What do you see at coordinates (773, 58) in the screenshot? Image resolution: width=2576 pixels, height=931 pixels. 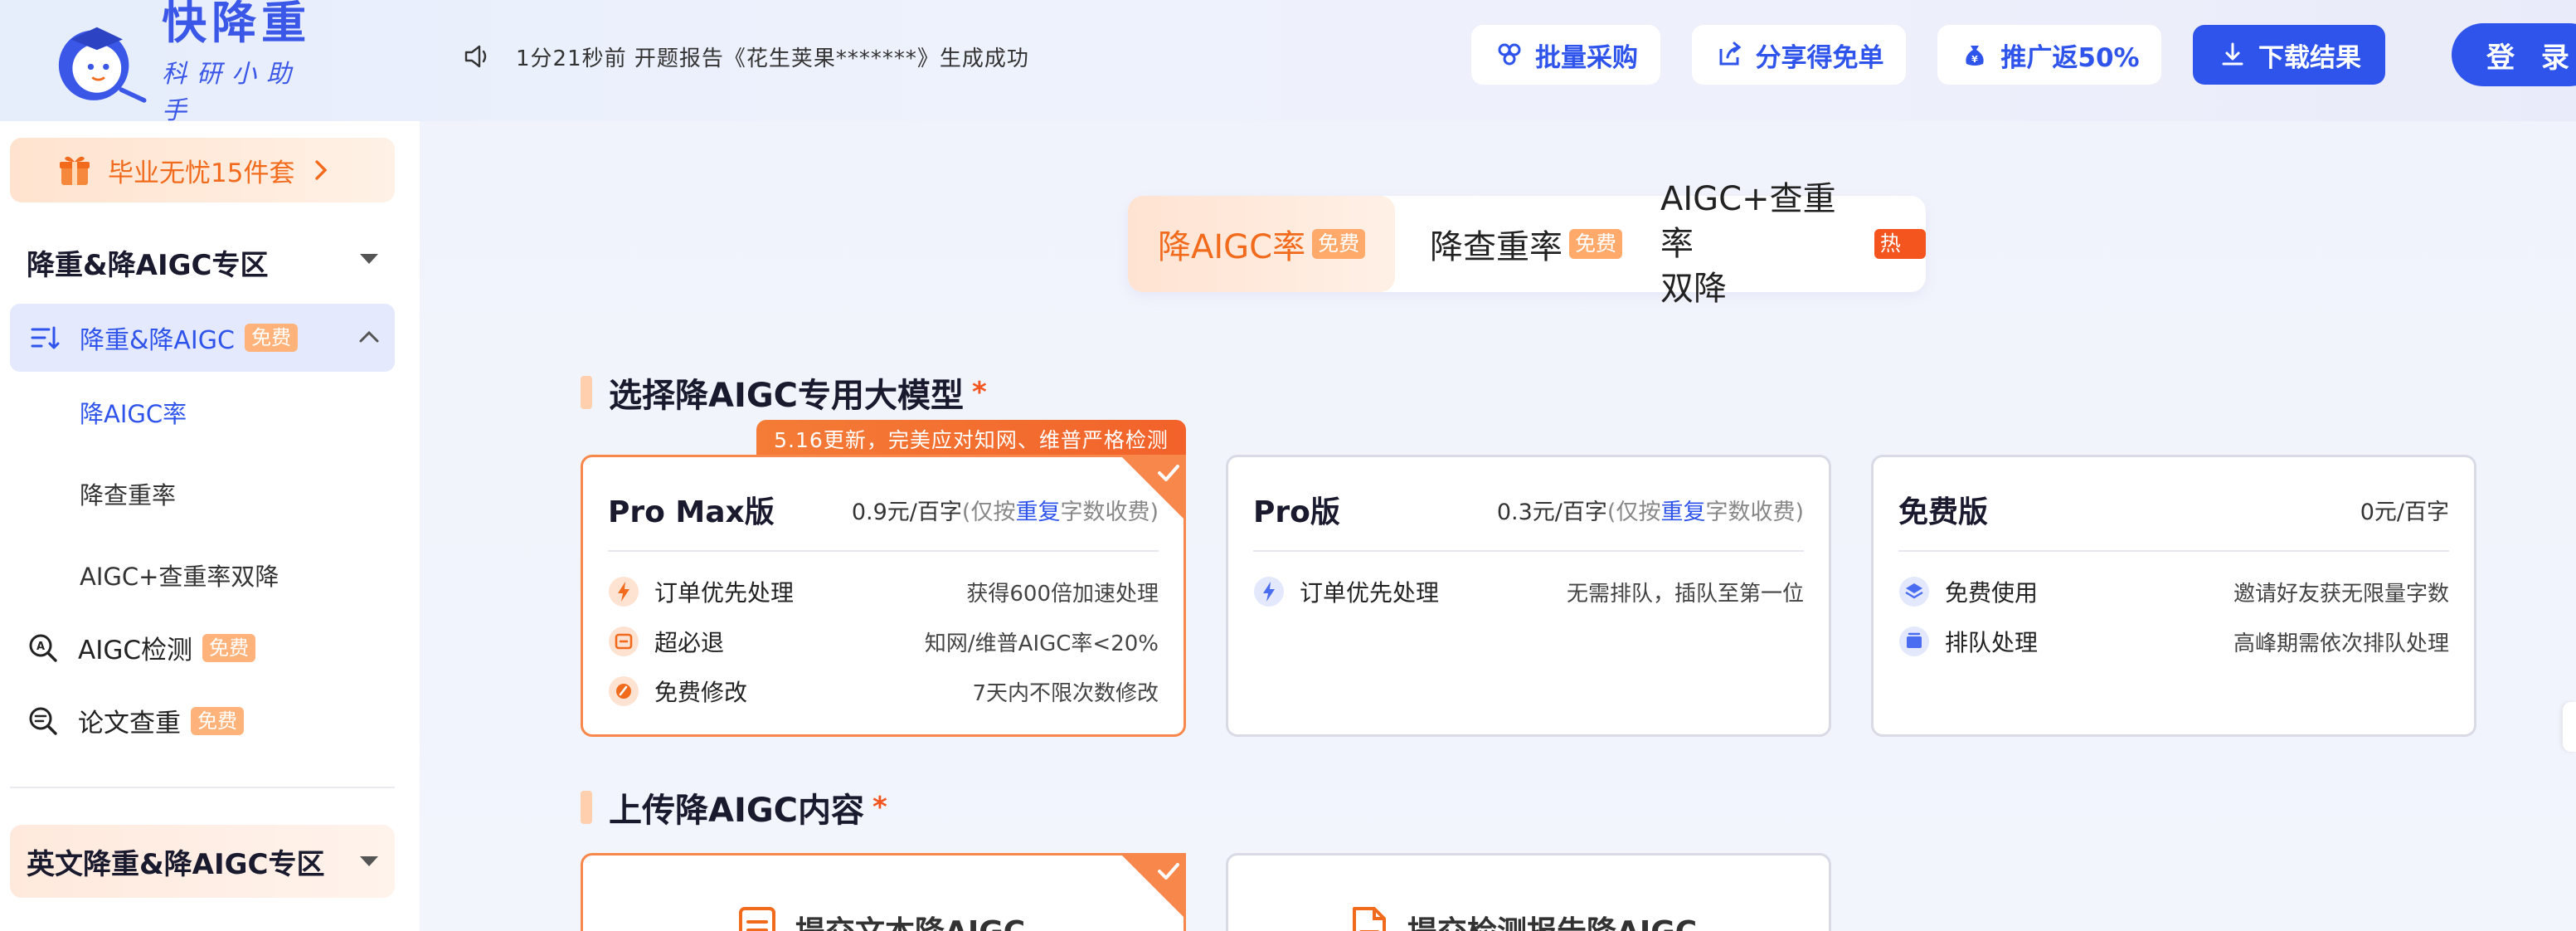 I see `notice-text: 1分21秒前 开题报告《花生荚果*******》生成成功` at bounding box center [773, 58].